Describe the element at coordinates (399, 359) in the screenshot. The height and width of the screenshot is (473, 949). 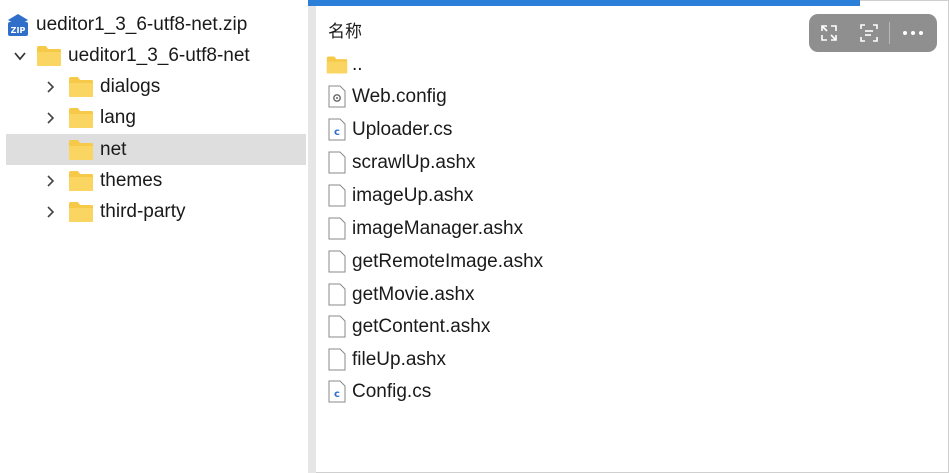
I see `file-name: fileUp.ashx` at that location.